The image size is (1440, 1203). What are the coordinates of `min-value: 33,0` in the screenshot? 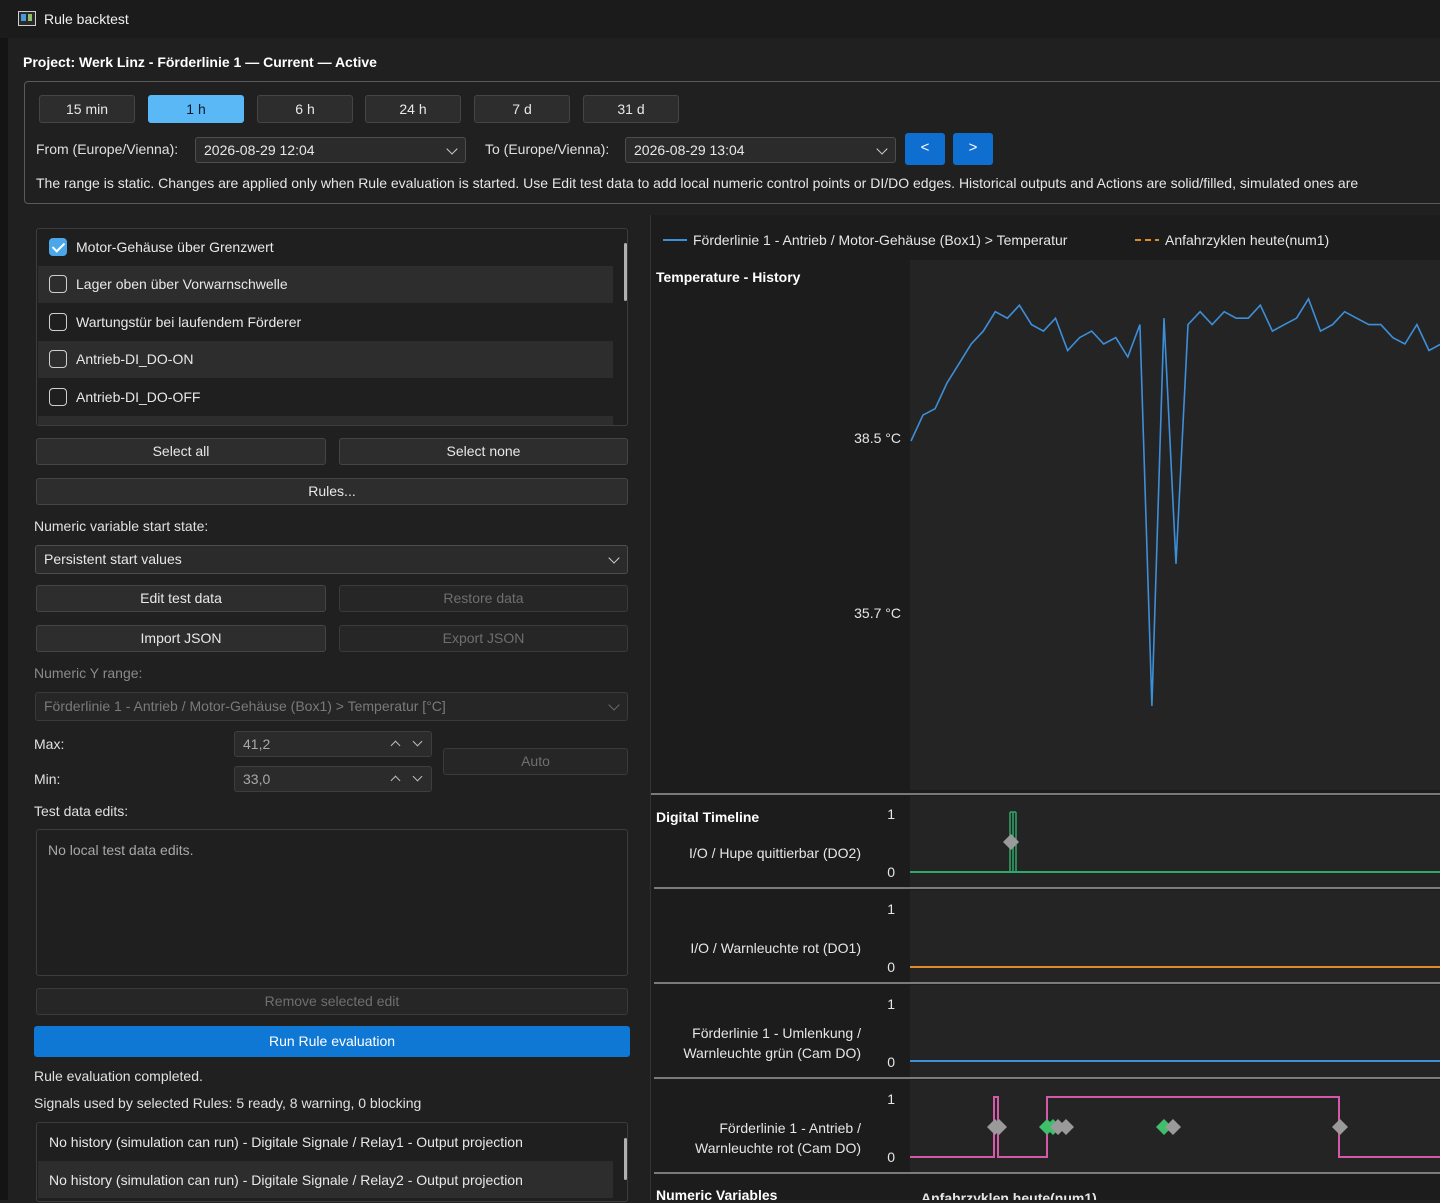 It's located at (257, 779).